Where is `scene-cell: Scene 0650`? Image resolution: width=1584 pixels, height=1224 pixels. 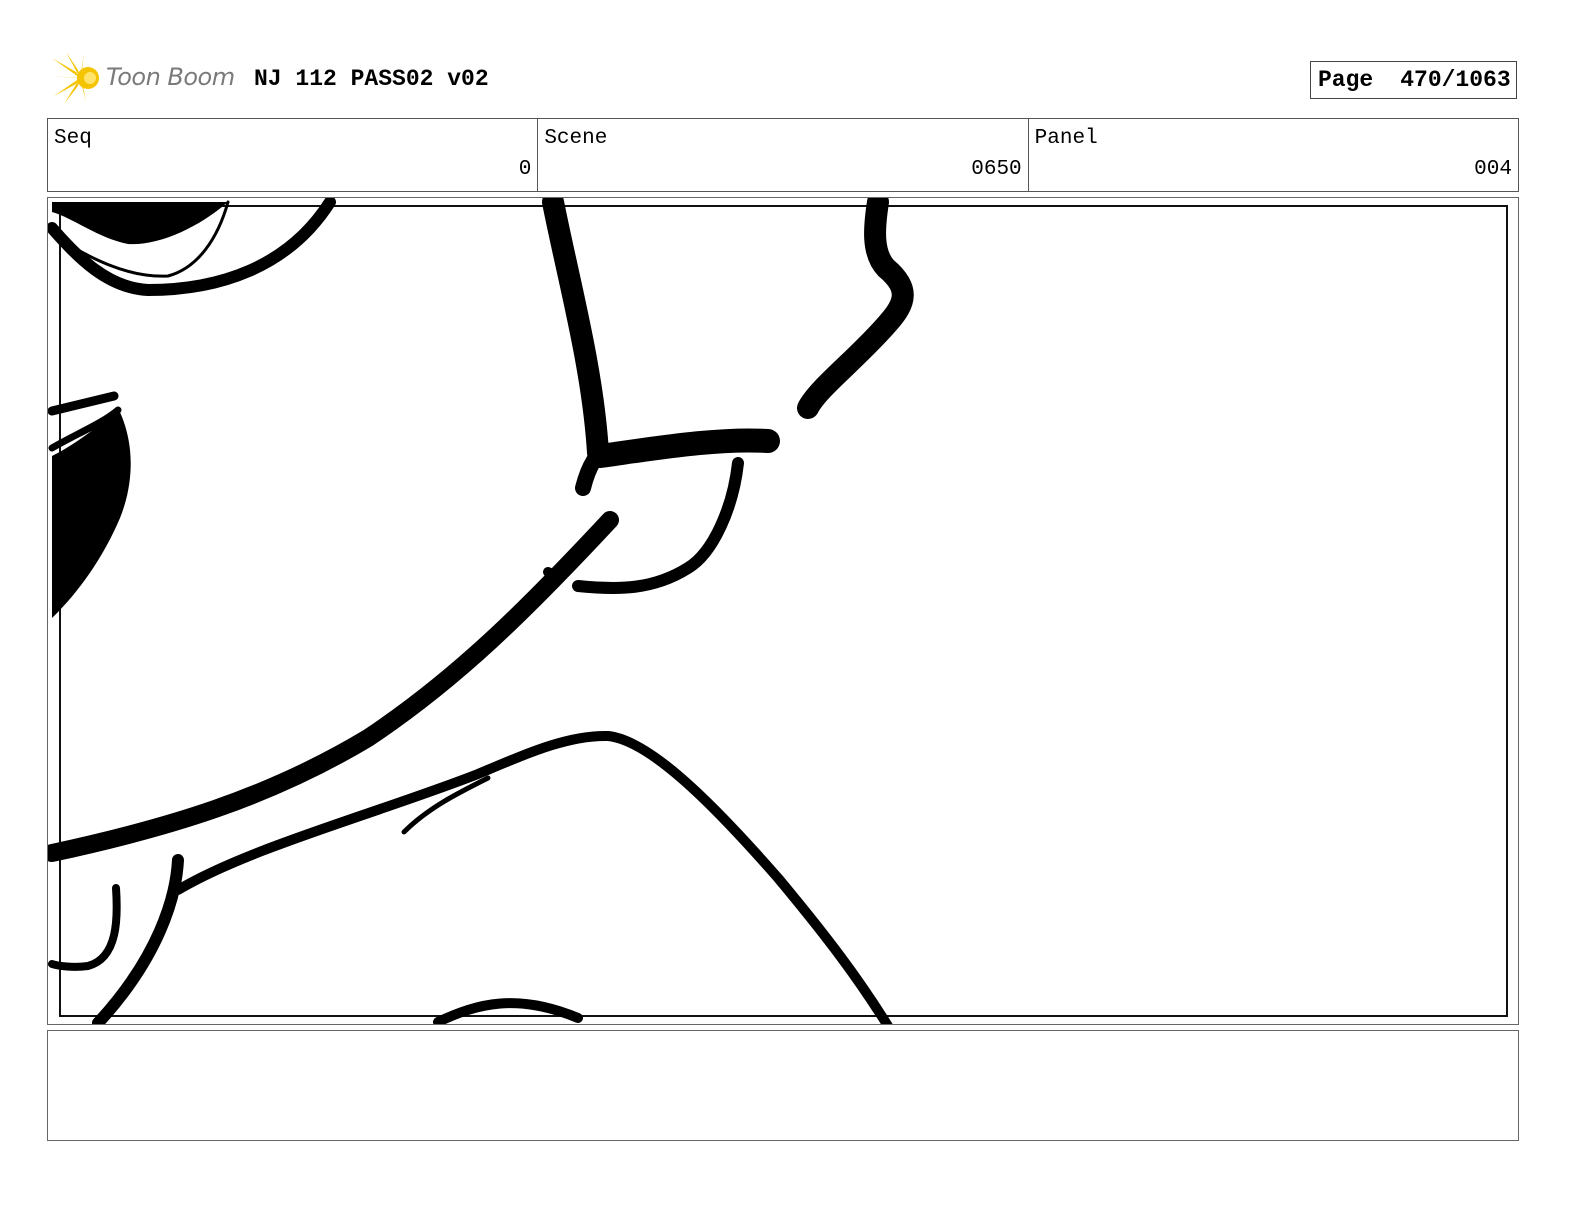
scene-cell: Scene 0650 is located at coordinates (783, 155).